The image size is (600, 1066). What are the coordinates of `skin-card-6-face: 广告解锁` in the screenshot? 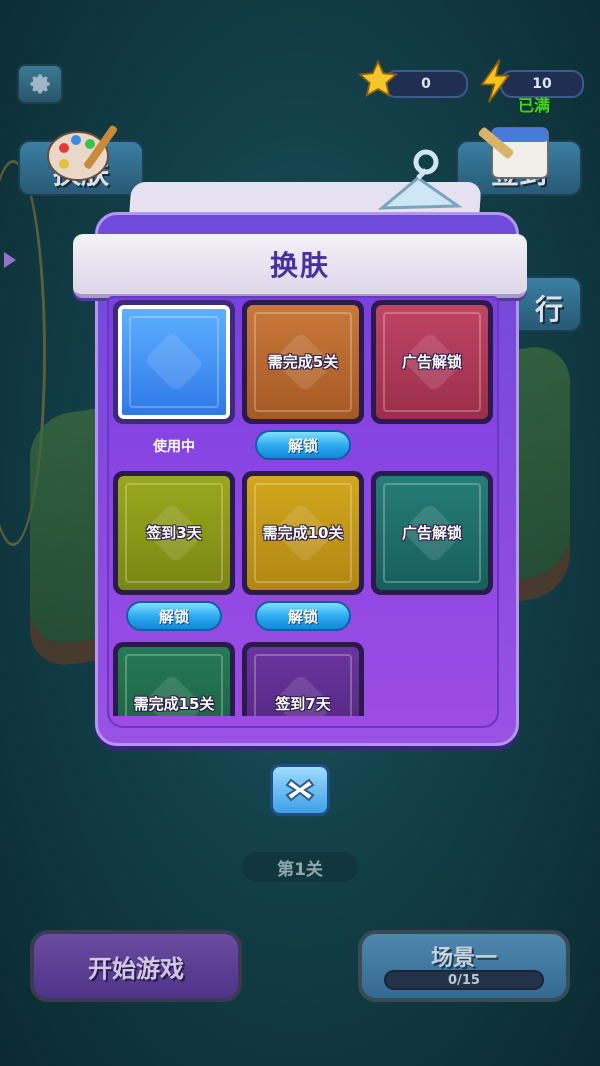 It's located at (432, 533).